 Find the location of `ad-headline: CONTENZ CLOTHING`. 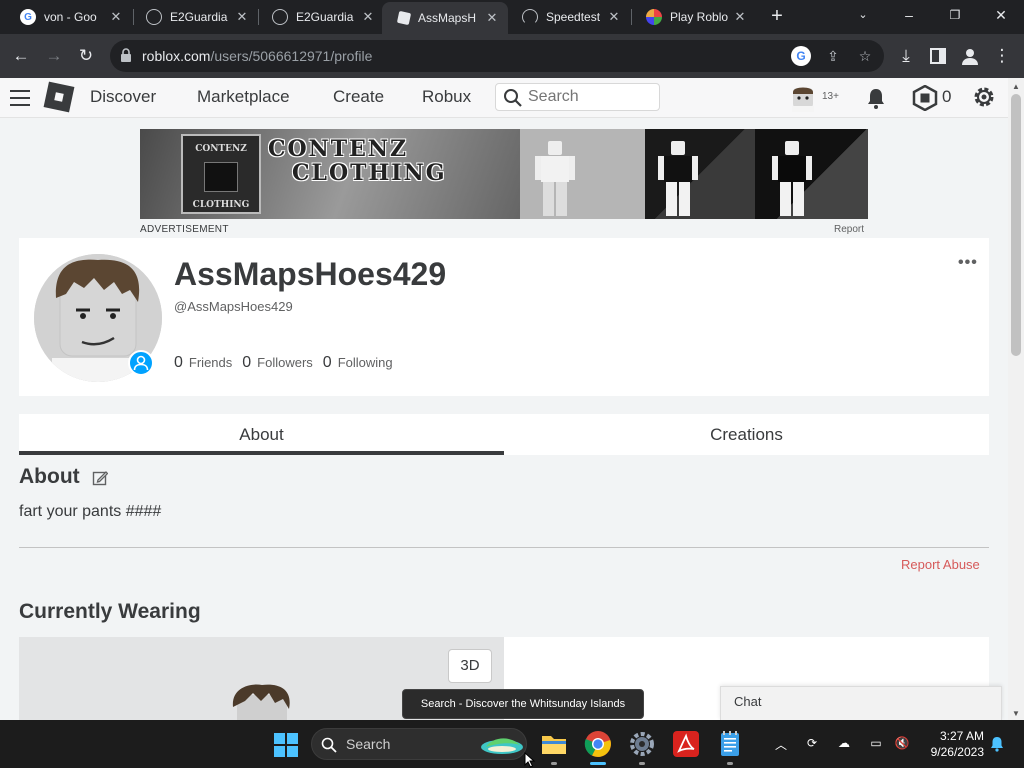

ad-headline: CONTENZ CLOTHING is located at coordinates (357, 161).